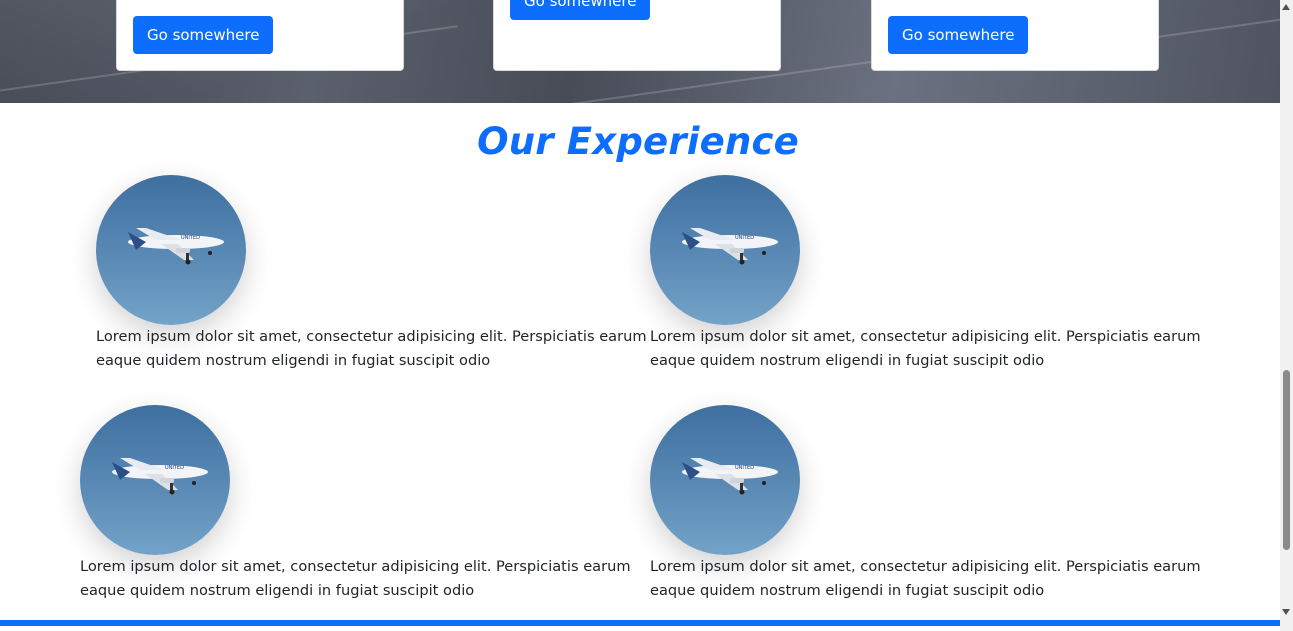 This screenshot has width=1293, height=631. Describe the element at coordinates (1286, 7) in the screenshot. I see `scroll-up-arrow-icon` at that location.